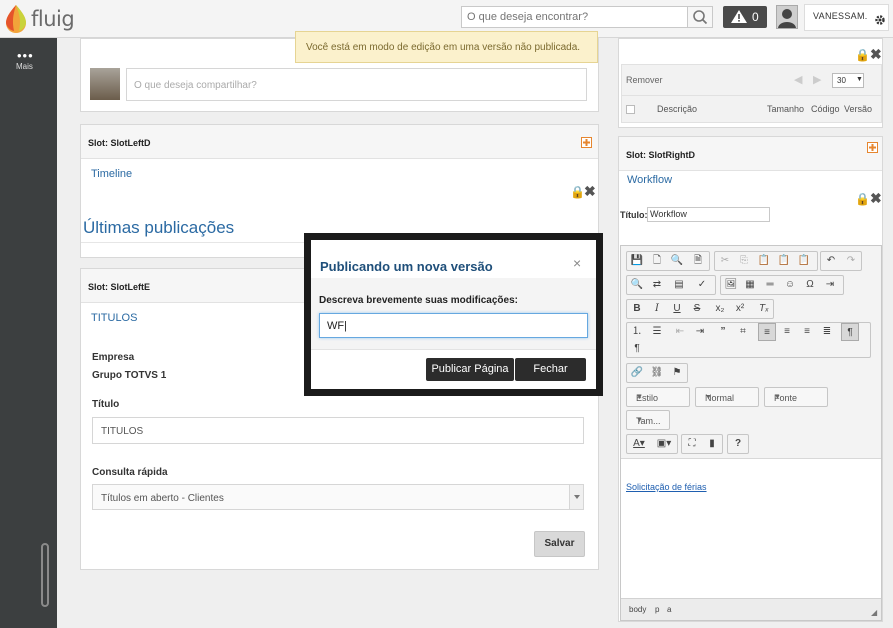 This screenshot has width=893, height=628. Describe the element at coordinates (637, 261) in the screenshot. I see `save-doc-icon: 💾` at that location.